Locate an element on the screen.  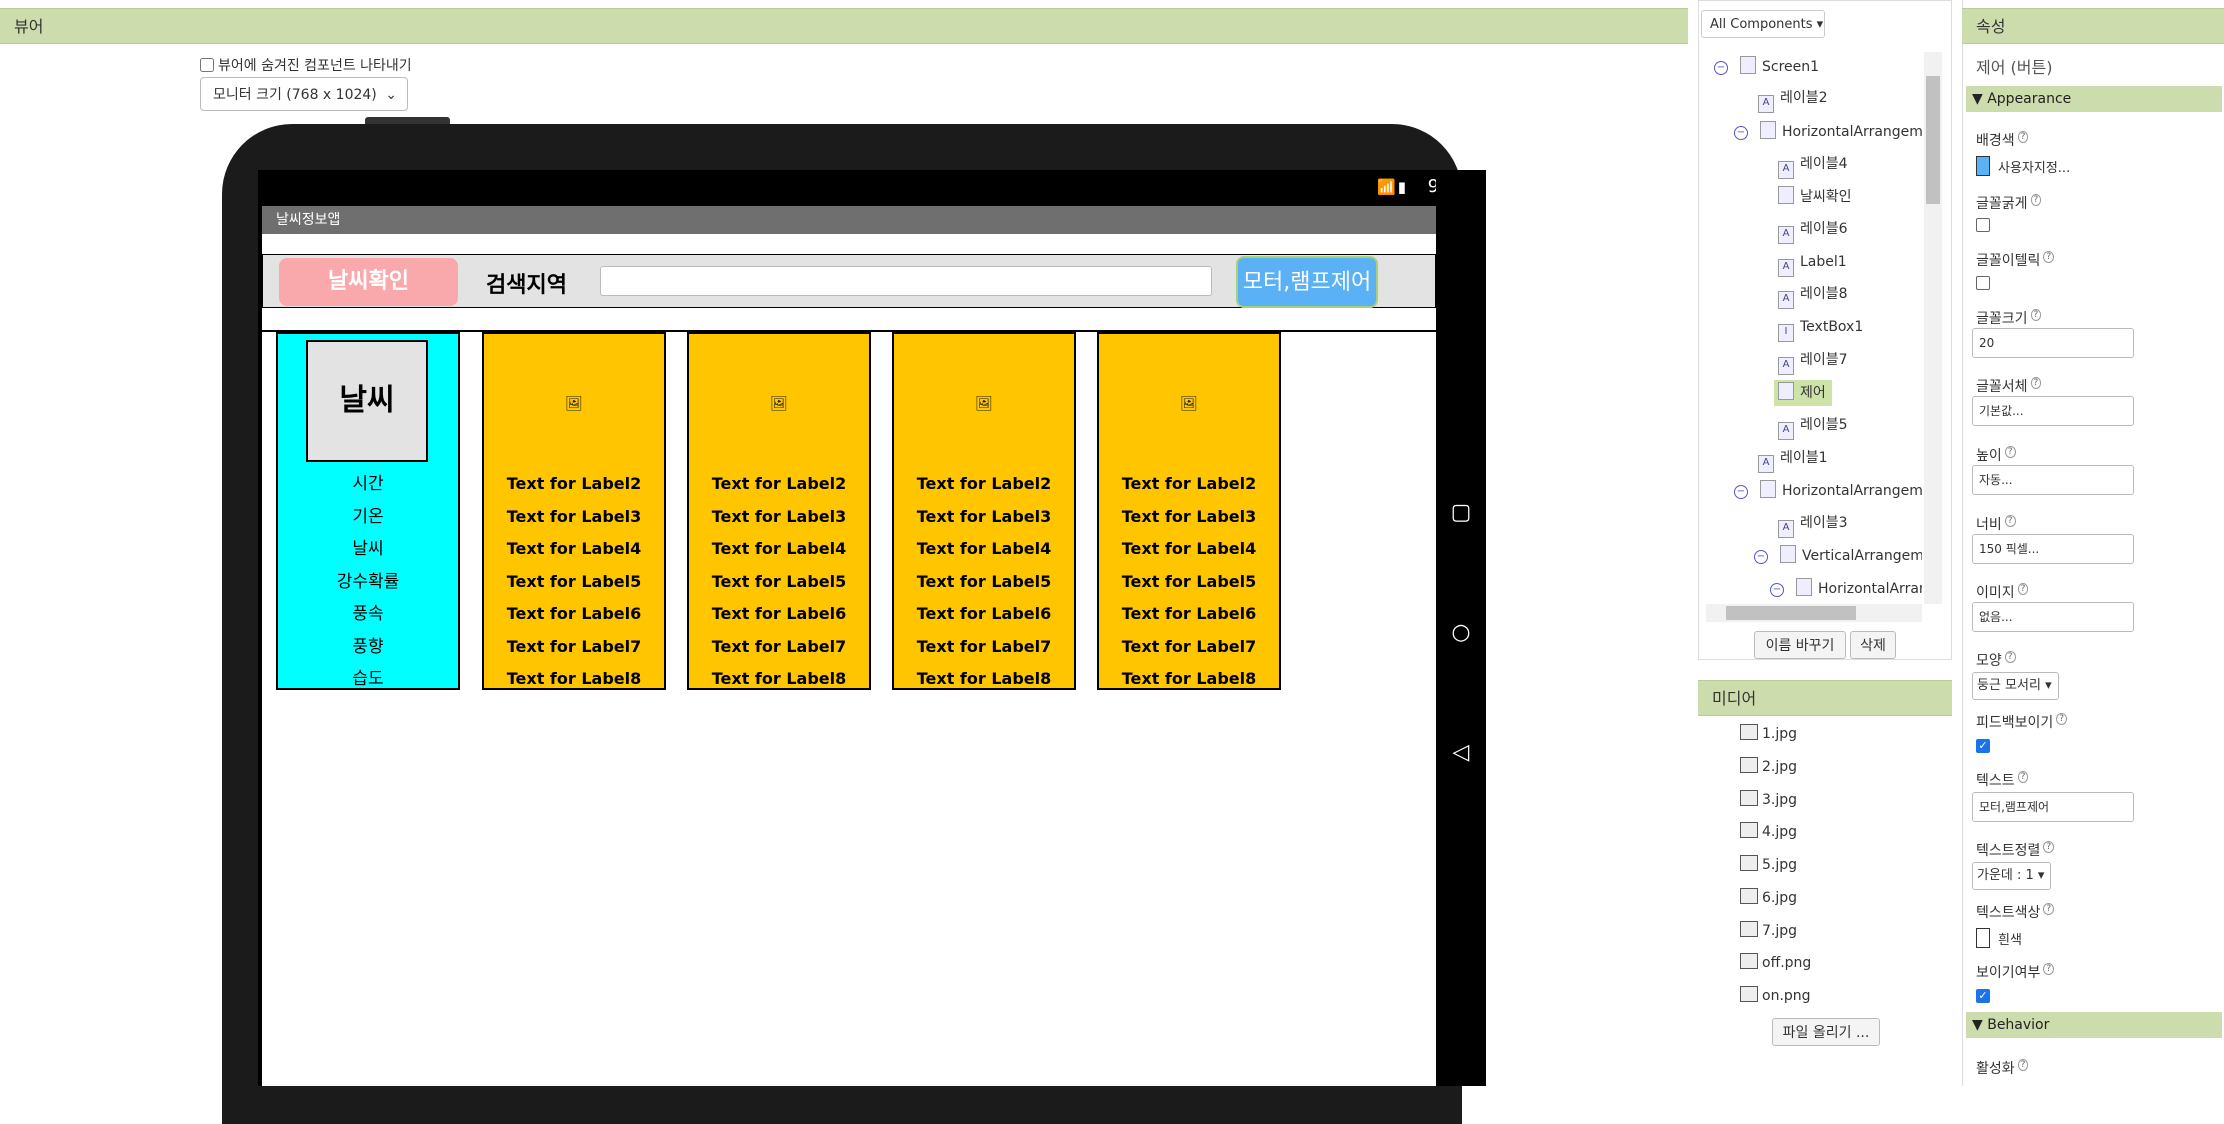
tree-node: − VerticalArrangeme is located at coordinates (1838, 555).